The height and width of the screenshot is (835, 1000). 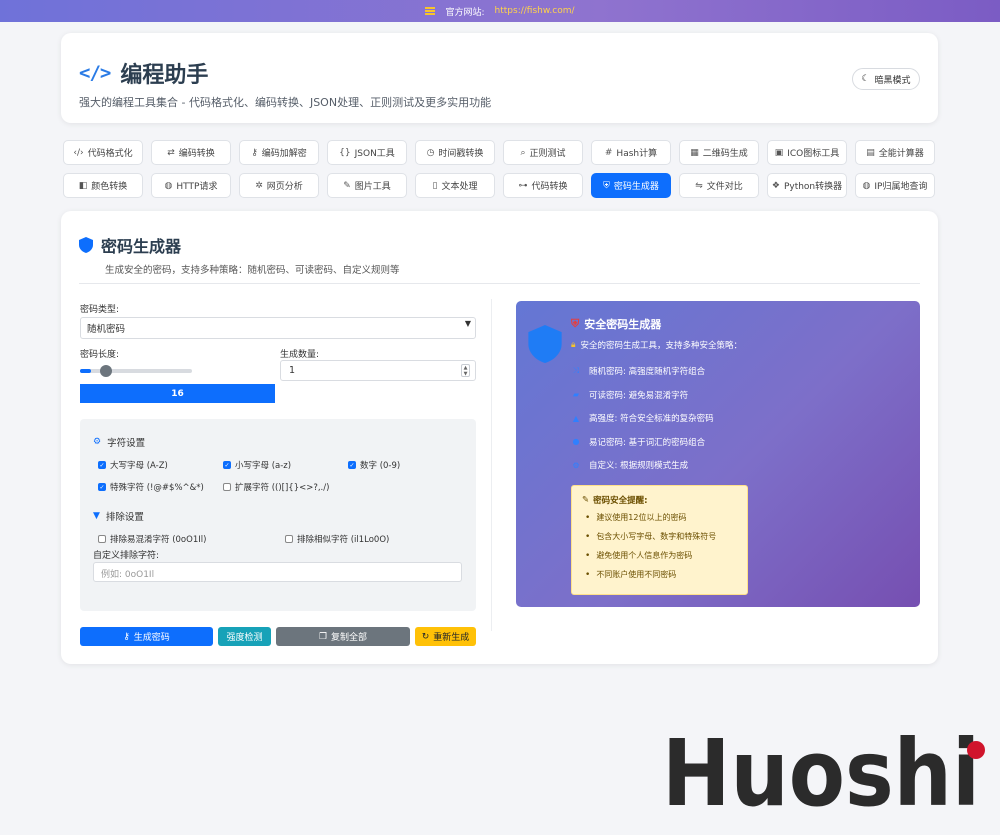 What do you see at coordinates (807, 185) in the screenshot?
I see `tool-button-18: ❖ Python转换器` at bounding box center [807, 185].